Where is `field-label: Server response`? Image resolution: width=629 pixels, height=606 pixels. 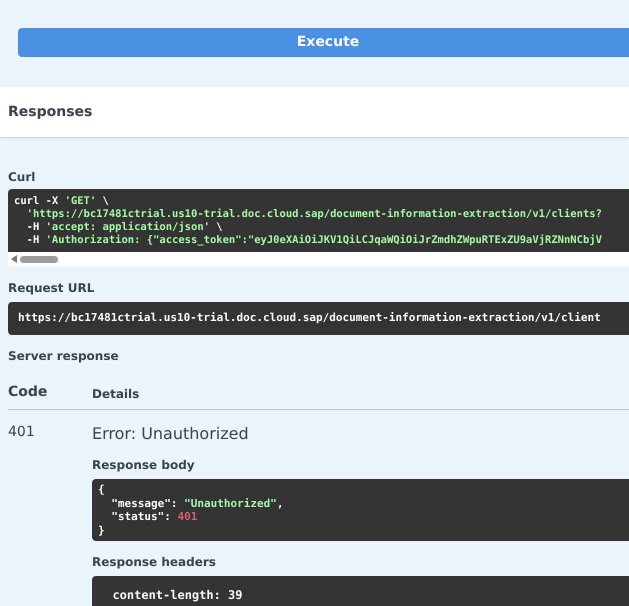
field-label: Server response is located at coordinates (64, 356).